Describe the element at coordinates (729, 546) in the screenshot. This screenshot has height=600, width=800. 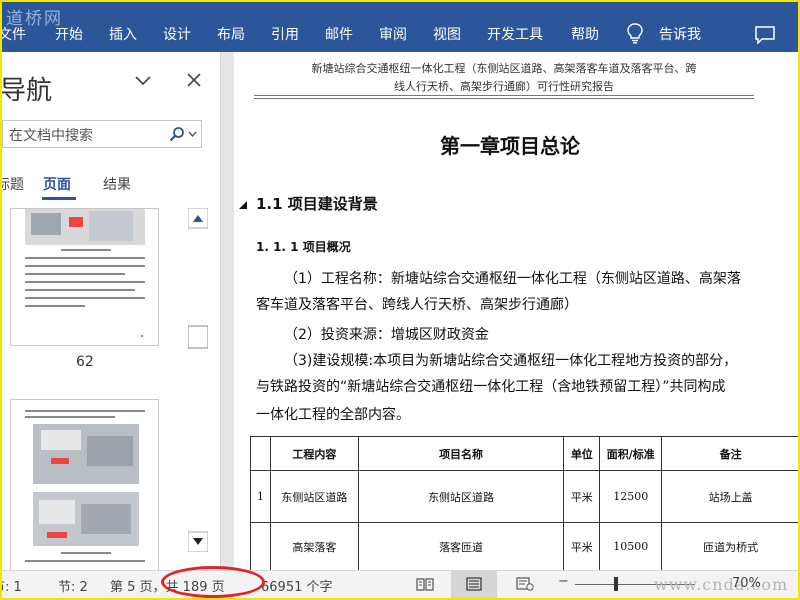
I see `table-cell: 匝道为桥式` at that location.